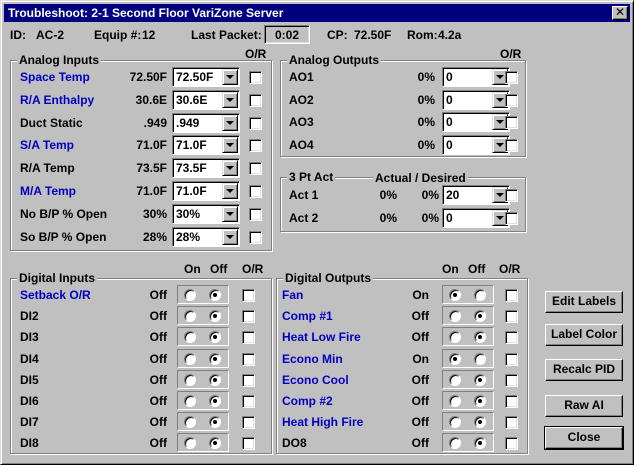  Describe the element at coordinates (206, 122) in the screenshot. I see `analog-input-setting-combo: .949` at that location.